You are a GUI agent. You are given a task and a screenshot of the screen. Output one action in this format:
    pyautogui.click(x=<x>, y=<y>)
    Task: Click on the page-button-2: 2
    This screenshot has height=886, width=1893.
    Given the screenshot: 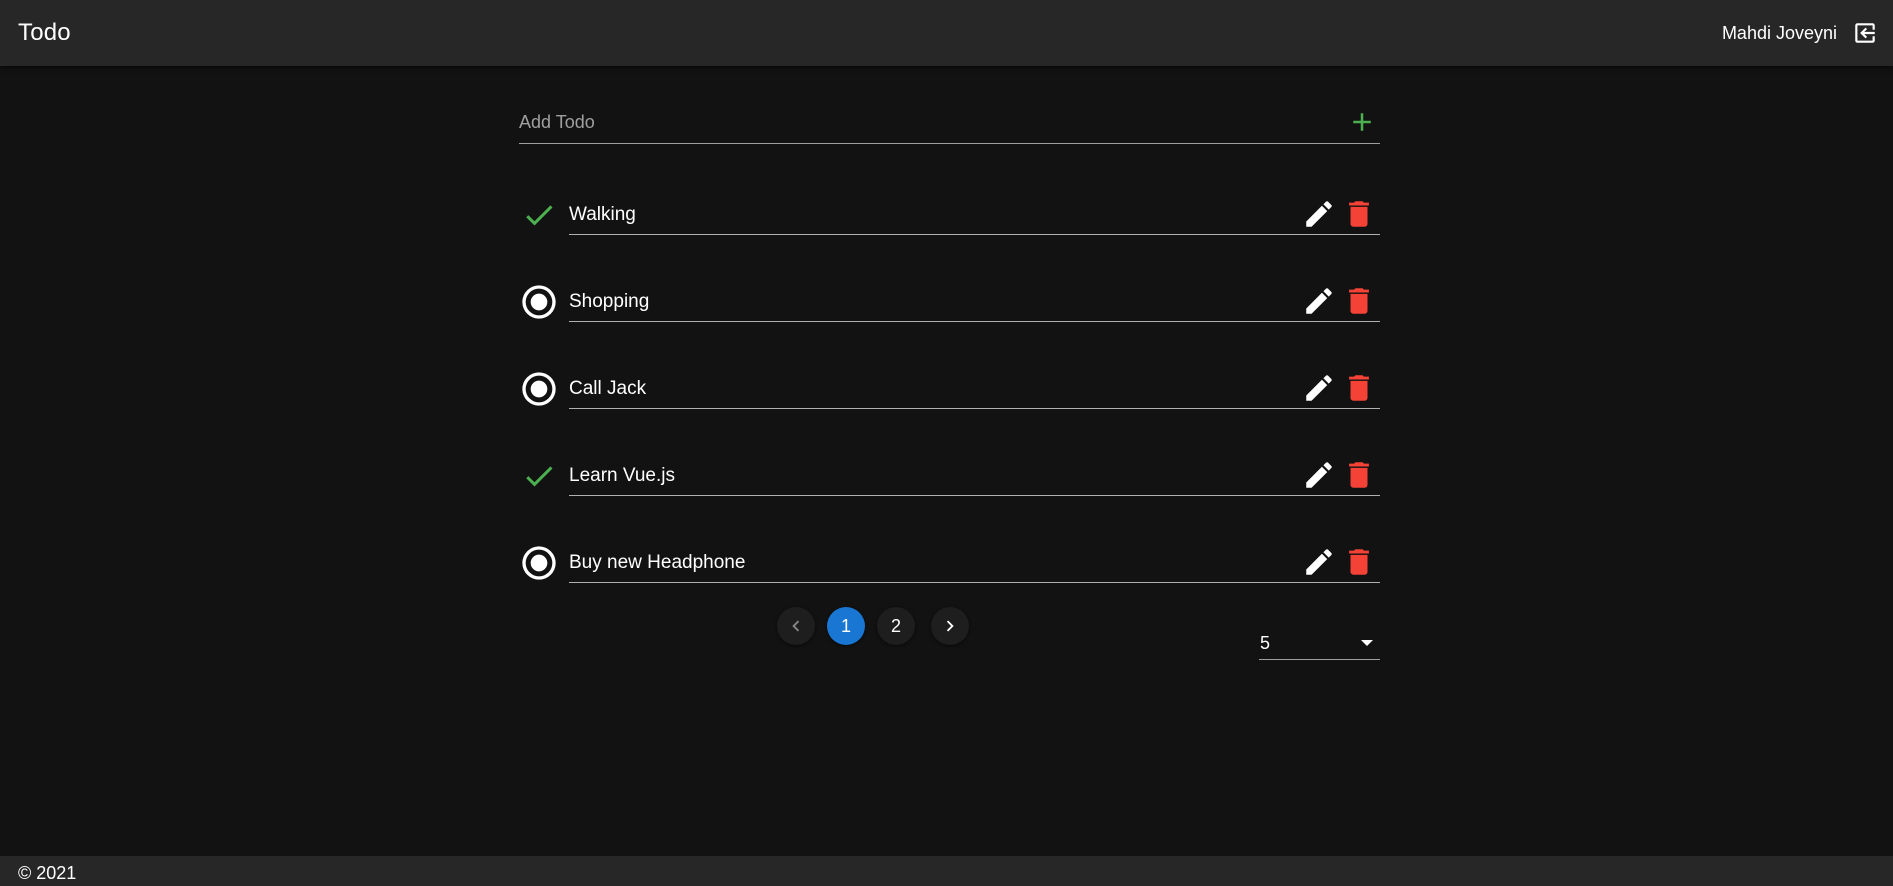 What is the action you would take?
    pyautogui.click(x=896, y=626)
    